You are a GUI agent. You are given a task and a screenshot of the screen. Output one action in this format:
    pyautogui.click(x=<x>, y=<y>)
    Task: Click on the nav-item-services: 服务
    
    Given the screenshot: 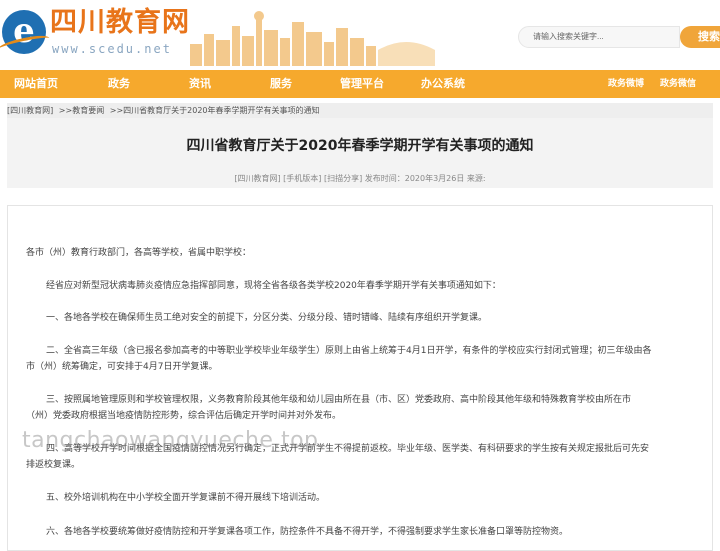 What is the action you would take?
    pyautogui.click(x=281, y=84)
    